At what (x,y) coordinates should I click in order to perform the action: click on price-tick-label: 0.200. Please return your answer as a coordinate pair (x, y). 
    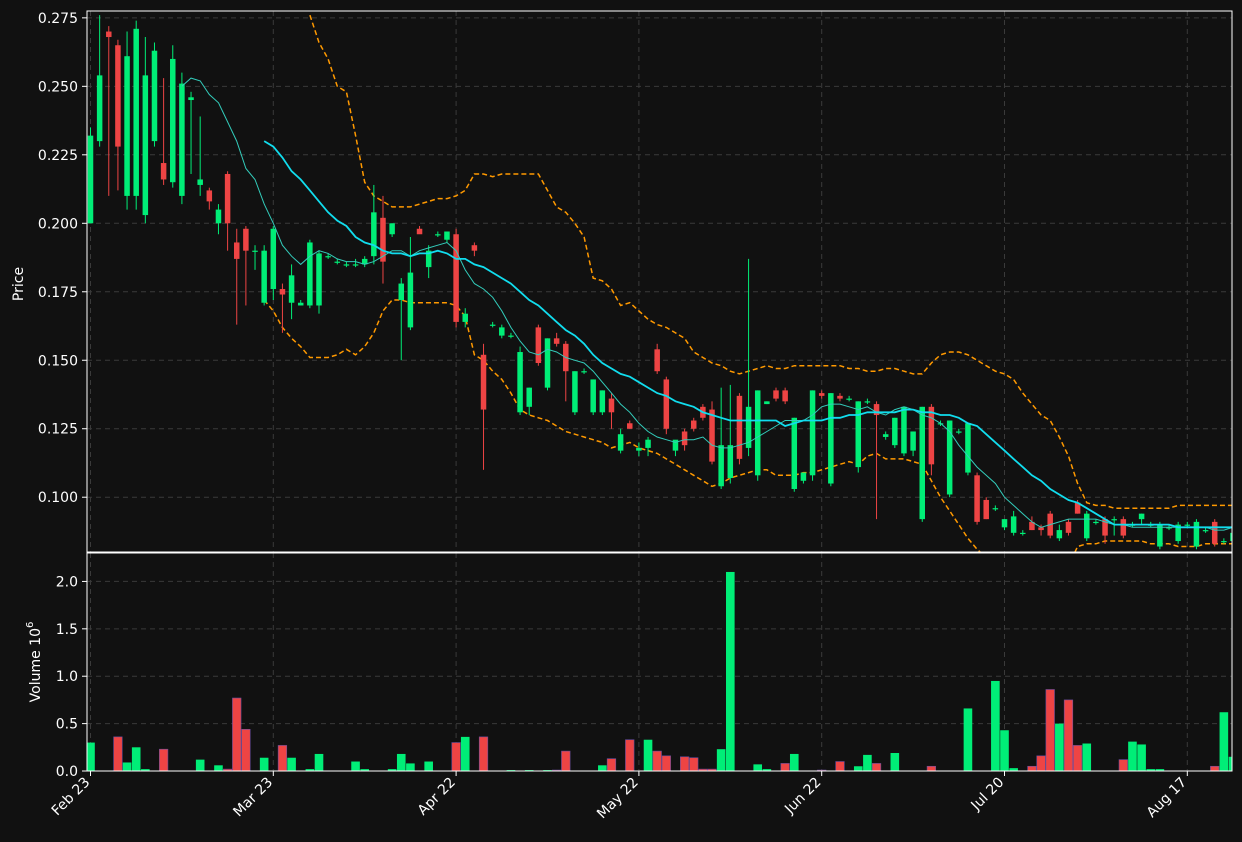
    Looking at the image, I should click on (58, 224).